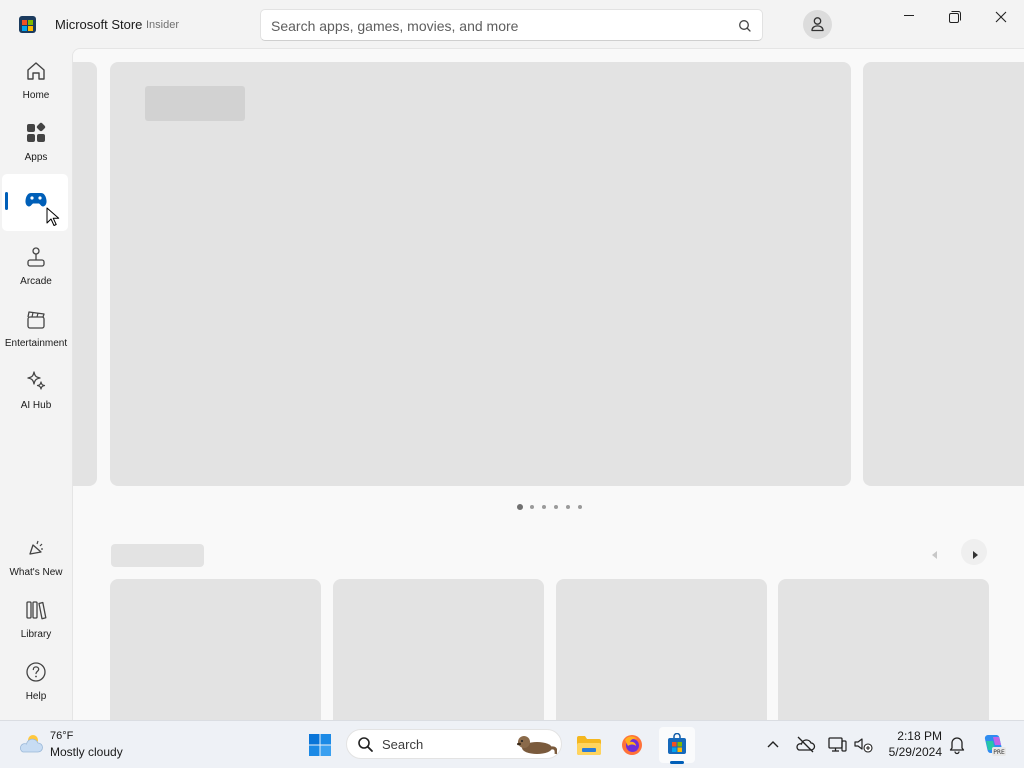 The height and width of the screenshot is (768, 1024). Describe the element at coordinates (677, 762) in the screenshot. I see `running-indicator` at that location.